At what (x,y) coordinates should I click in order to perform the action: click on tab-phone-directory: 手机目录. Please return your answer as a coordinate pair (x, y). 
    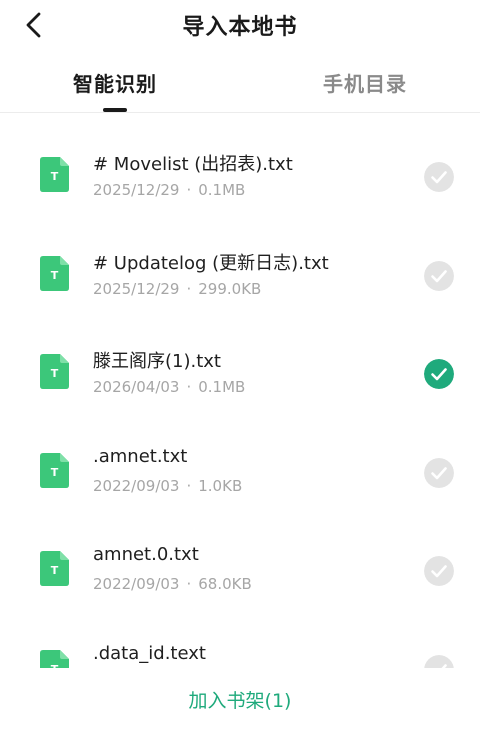
    Looking at the image, I should click on (365, 82).